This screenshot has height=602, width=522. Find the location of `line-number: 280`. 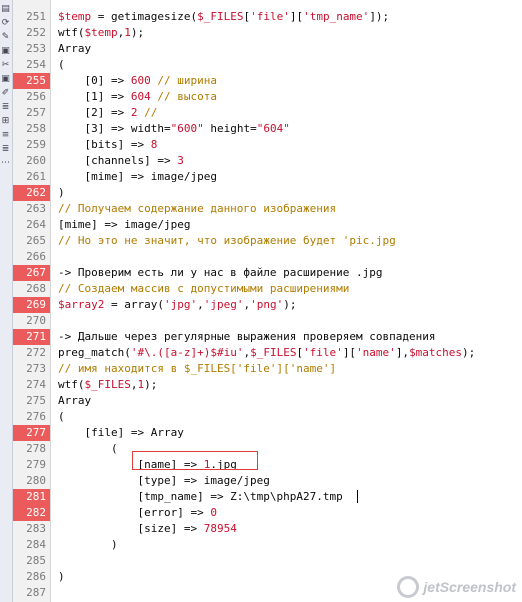

line-number: 280 is located at coordinates (31, 481).